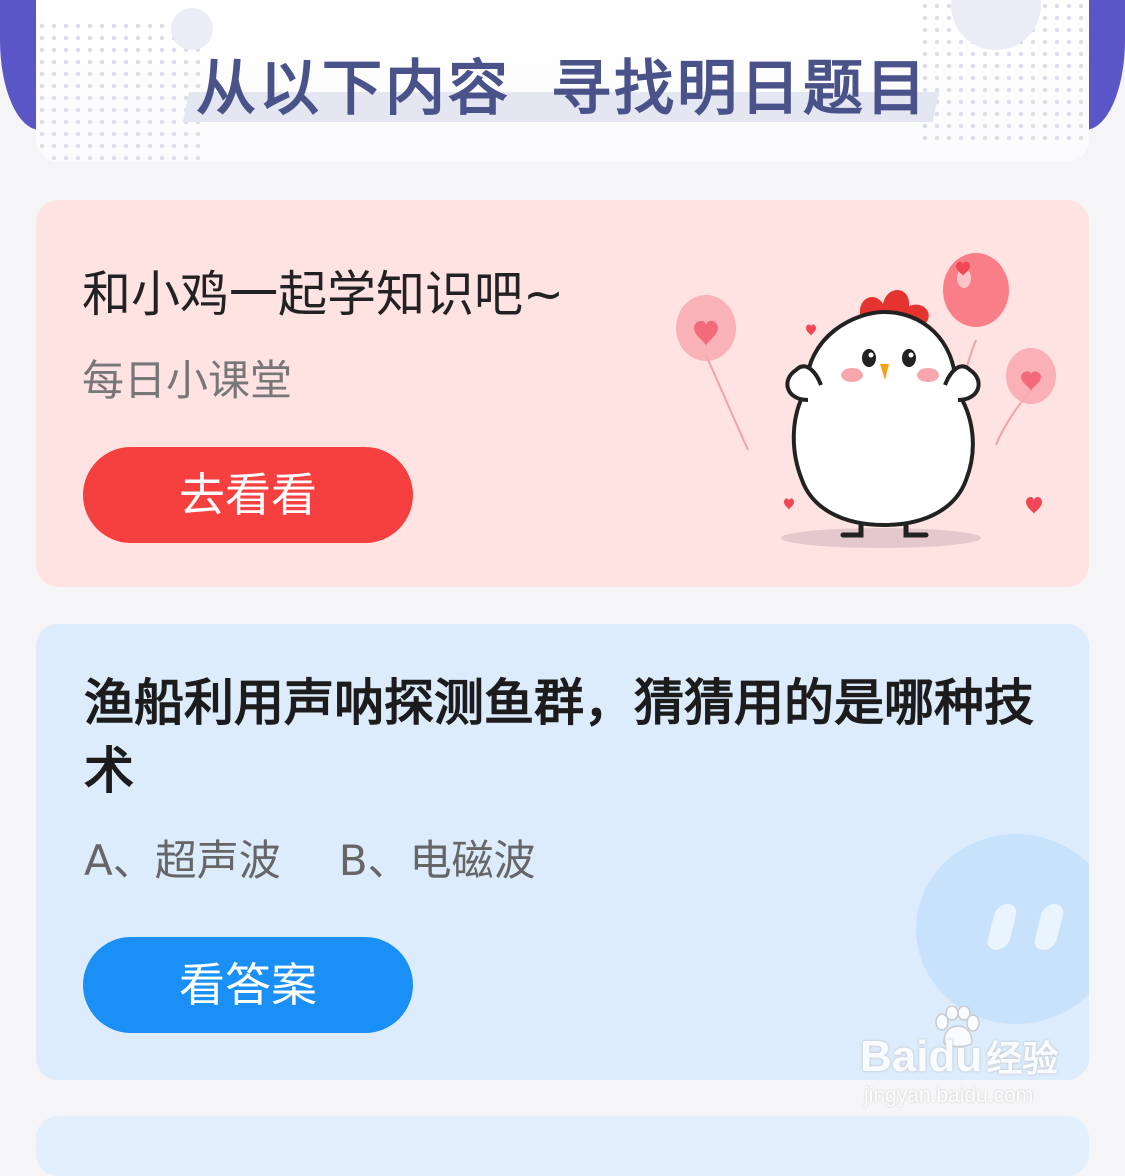  I want to click on watermark-logo-suffix: du, so click(955, 1056).